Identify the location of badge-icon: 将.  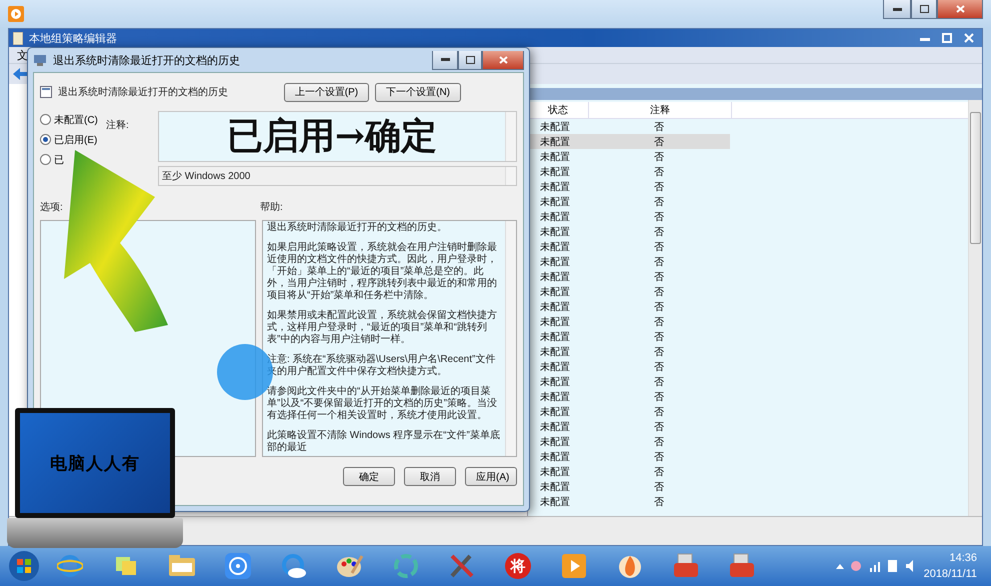
(518, 566).